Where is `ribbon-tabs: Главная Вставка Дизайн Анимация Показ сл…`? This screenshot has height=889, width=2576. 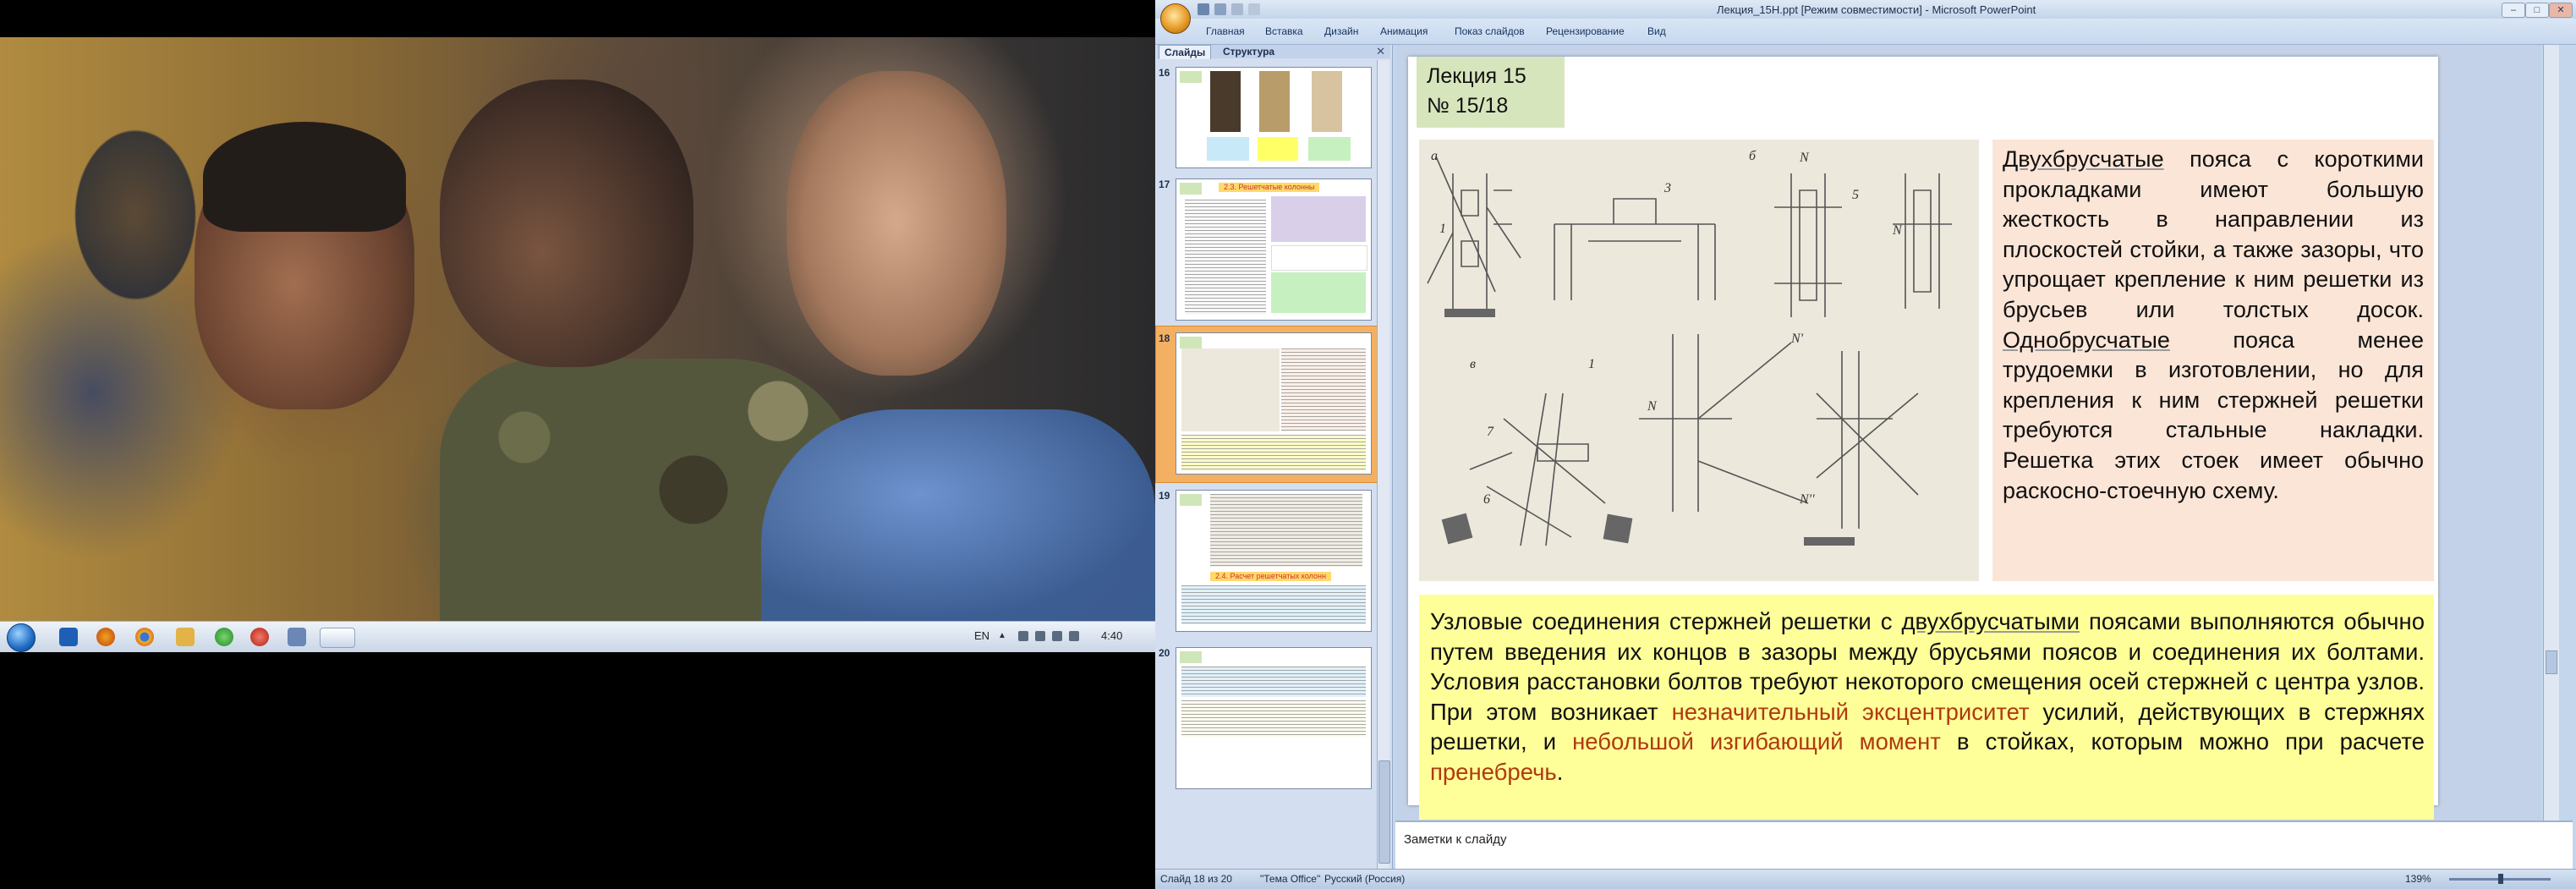
ribbon-tabs: Главная Вставка Дизайн Анимация Показ сл… is located at coordinates (1865, 32).